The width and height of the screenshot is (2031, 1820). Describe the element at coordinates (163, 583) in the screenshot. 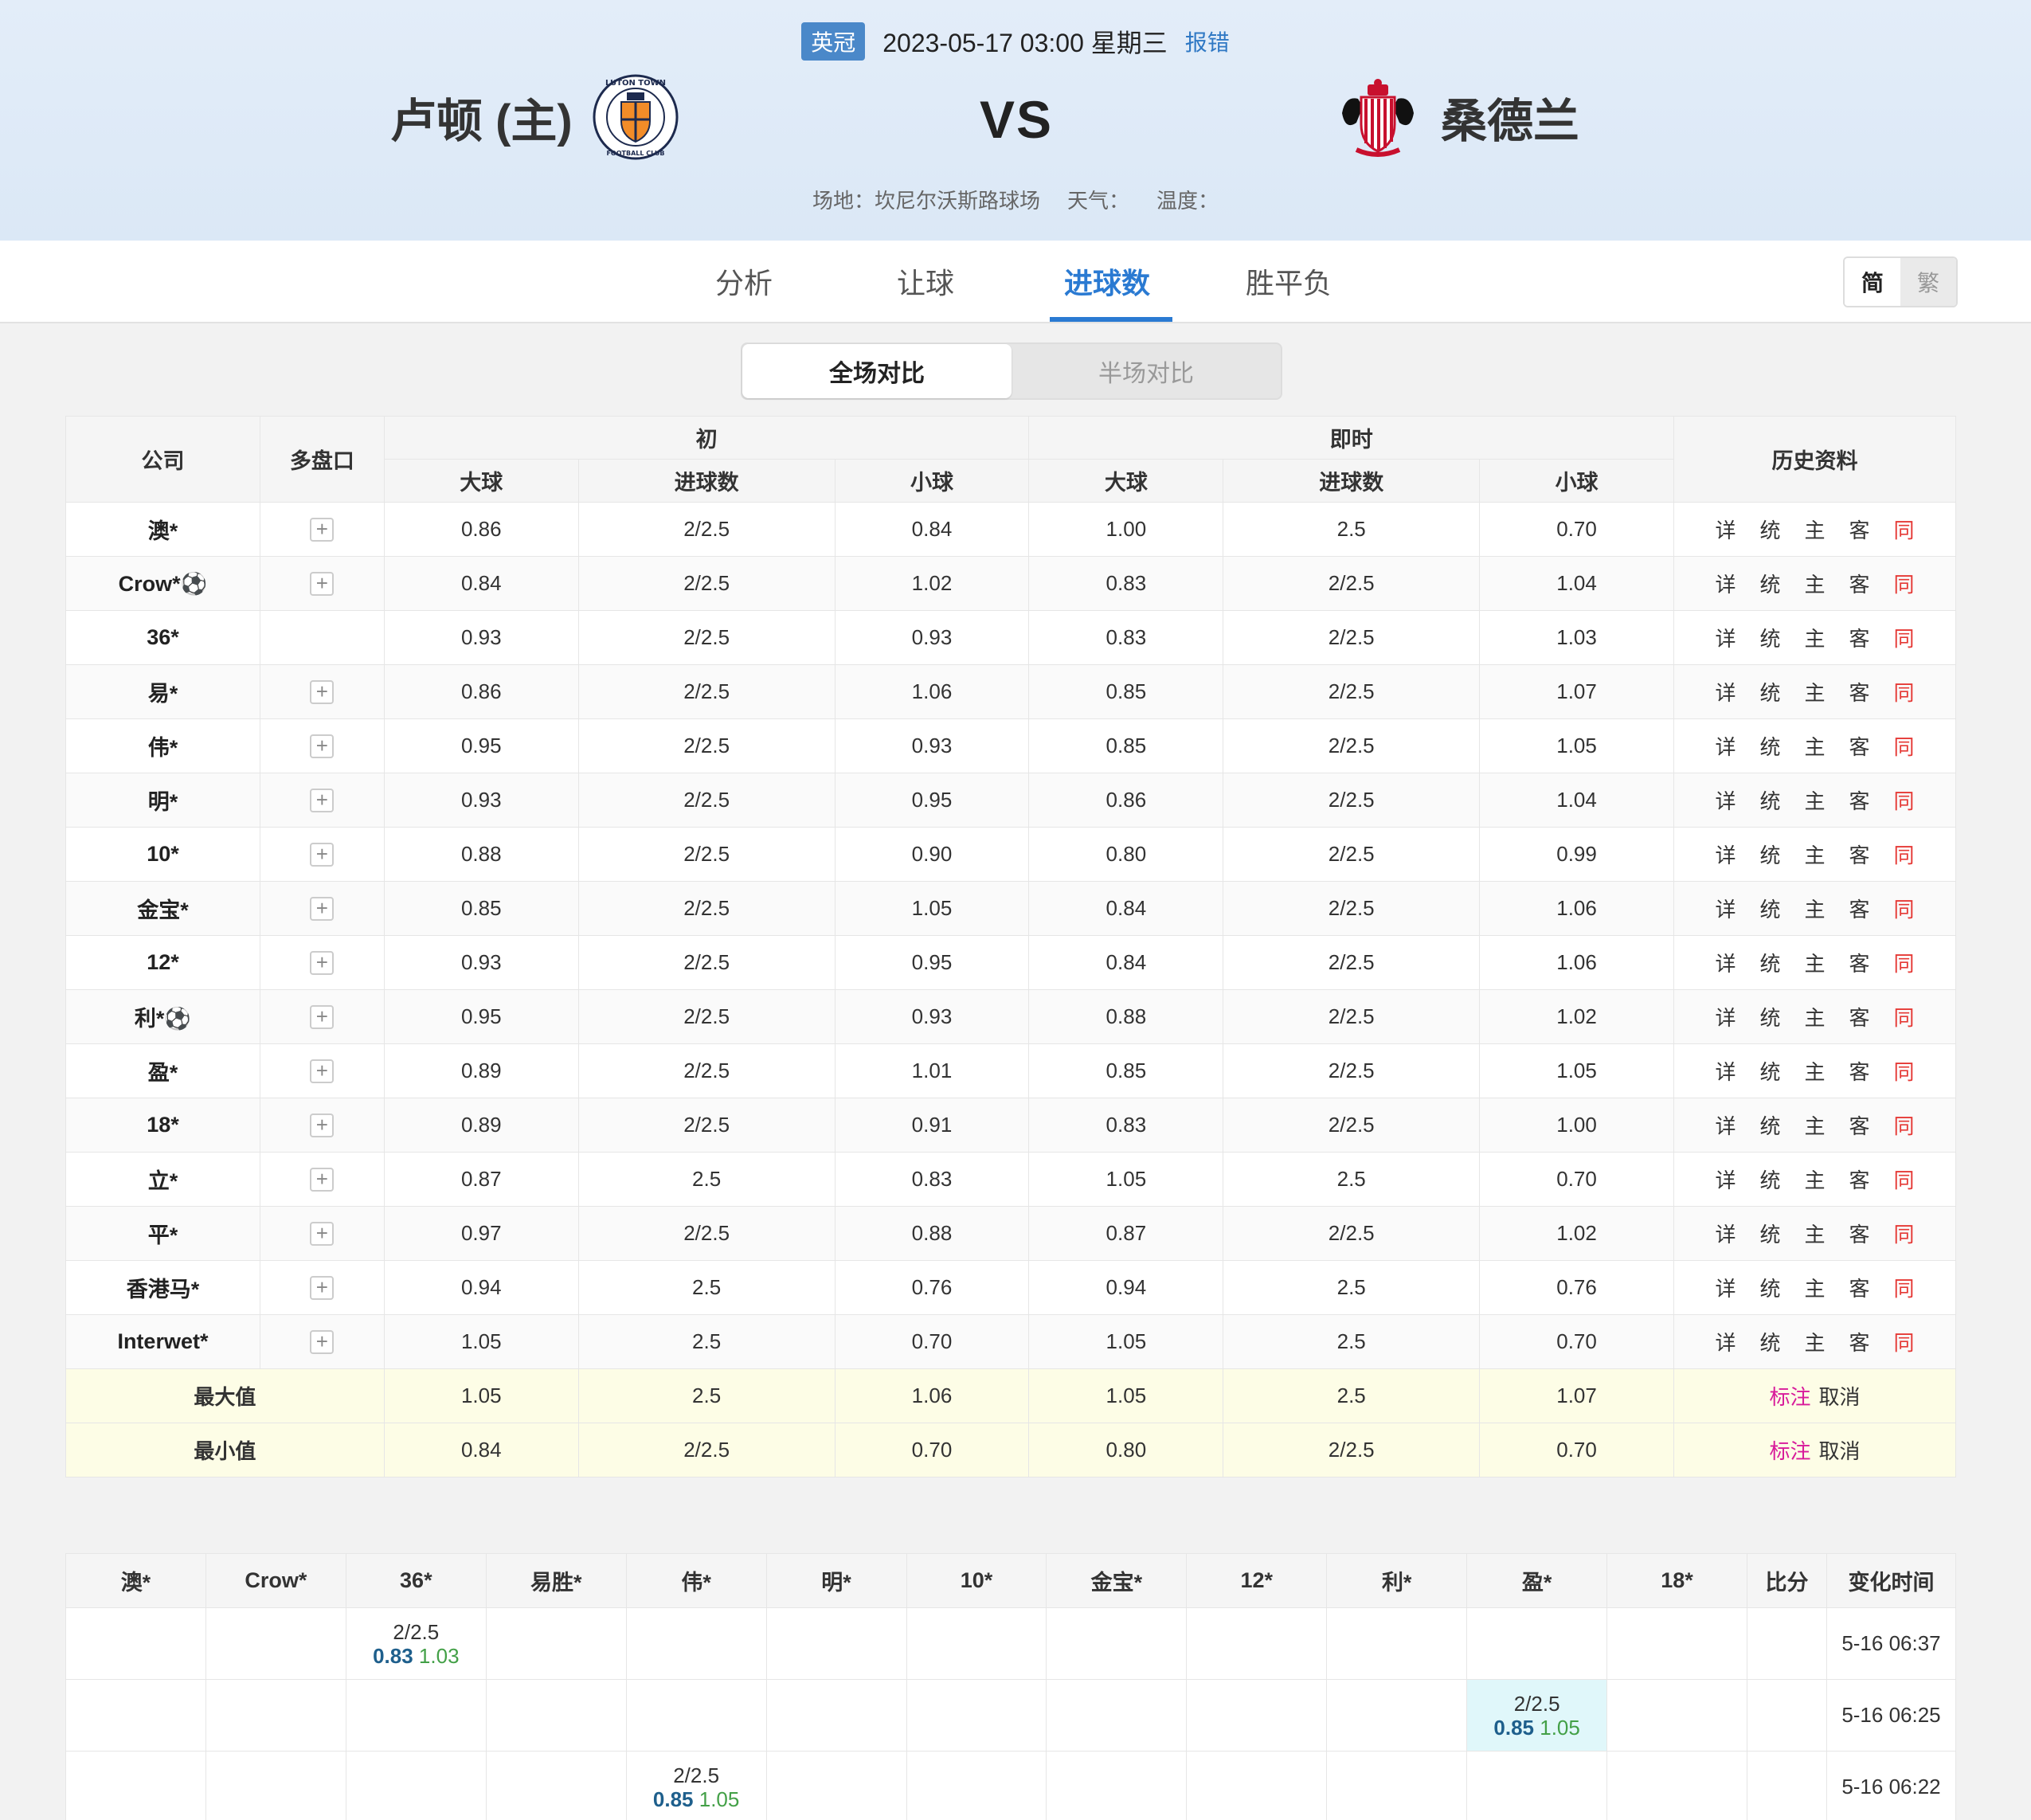

I see `company-name: Crow*⚽` at that location.